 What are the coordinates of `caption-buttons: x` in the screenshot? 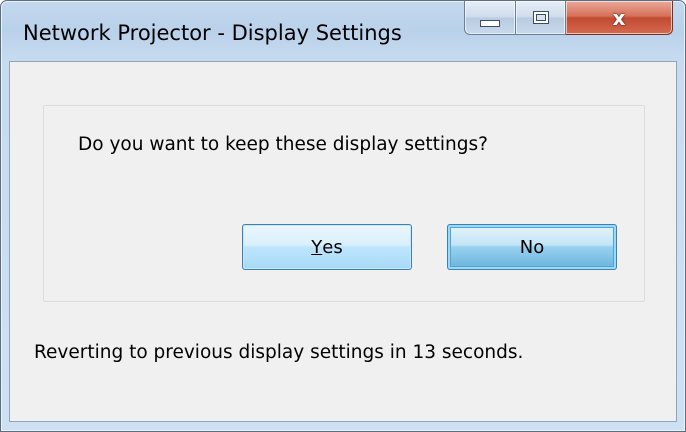 It's located at (568, 19).